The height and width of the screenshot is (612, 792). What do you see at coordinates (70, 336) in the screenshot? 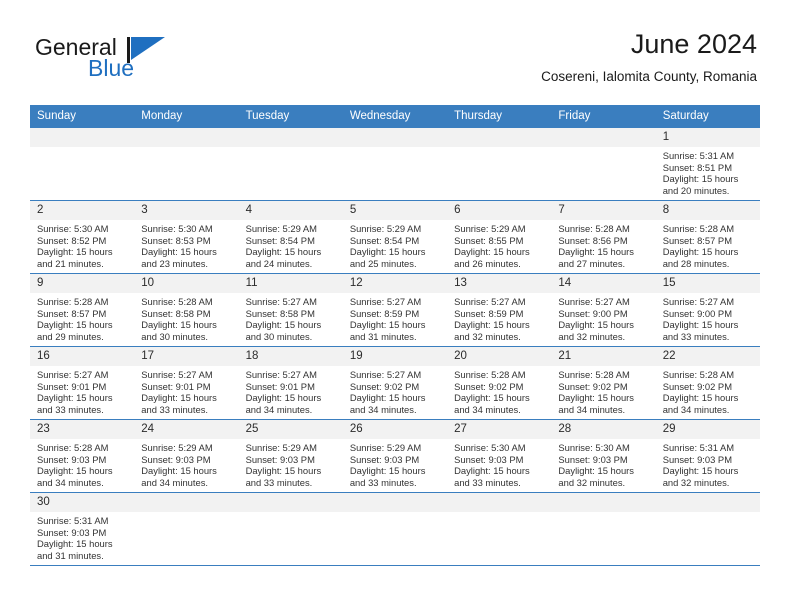
I see `day-detail-daylight2: and 29 minutes.` at bounding box center [70, 336].